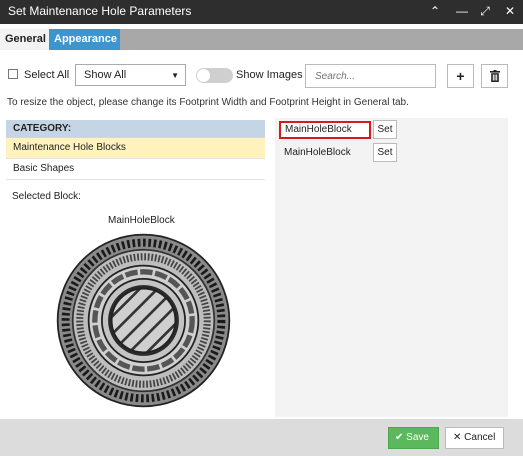 This screenshot has height=456, width=523. I want to click on check-icon: ✔, so click(399, 437).